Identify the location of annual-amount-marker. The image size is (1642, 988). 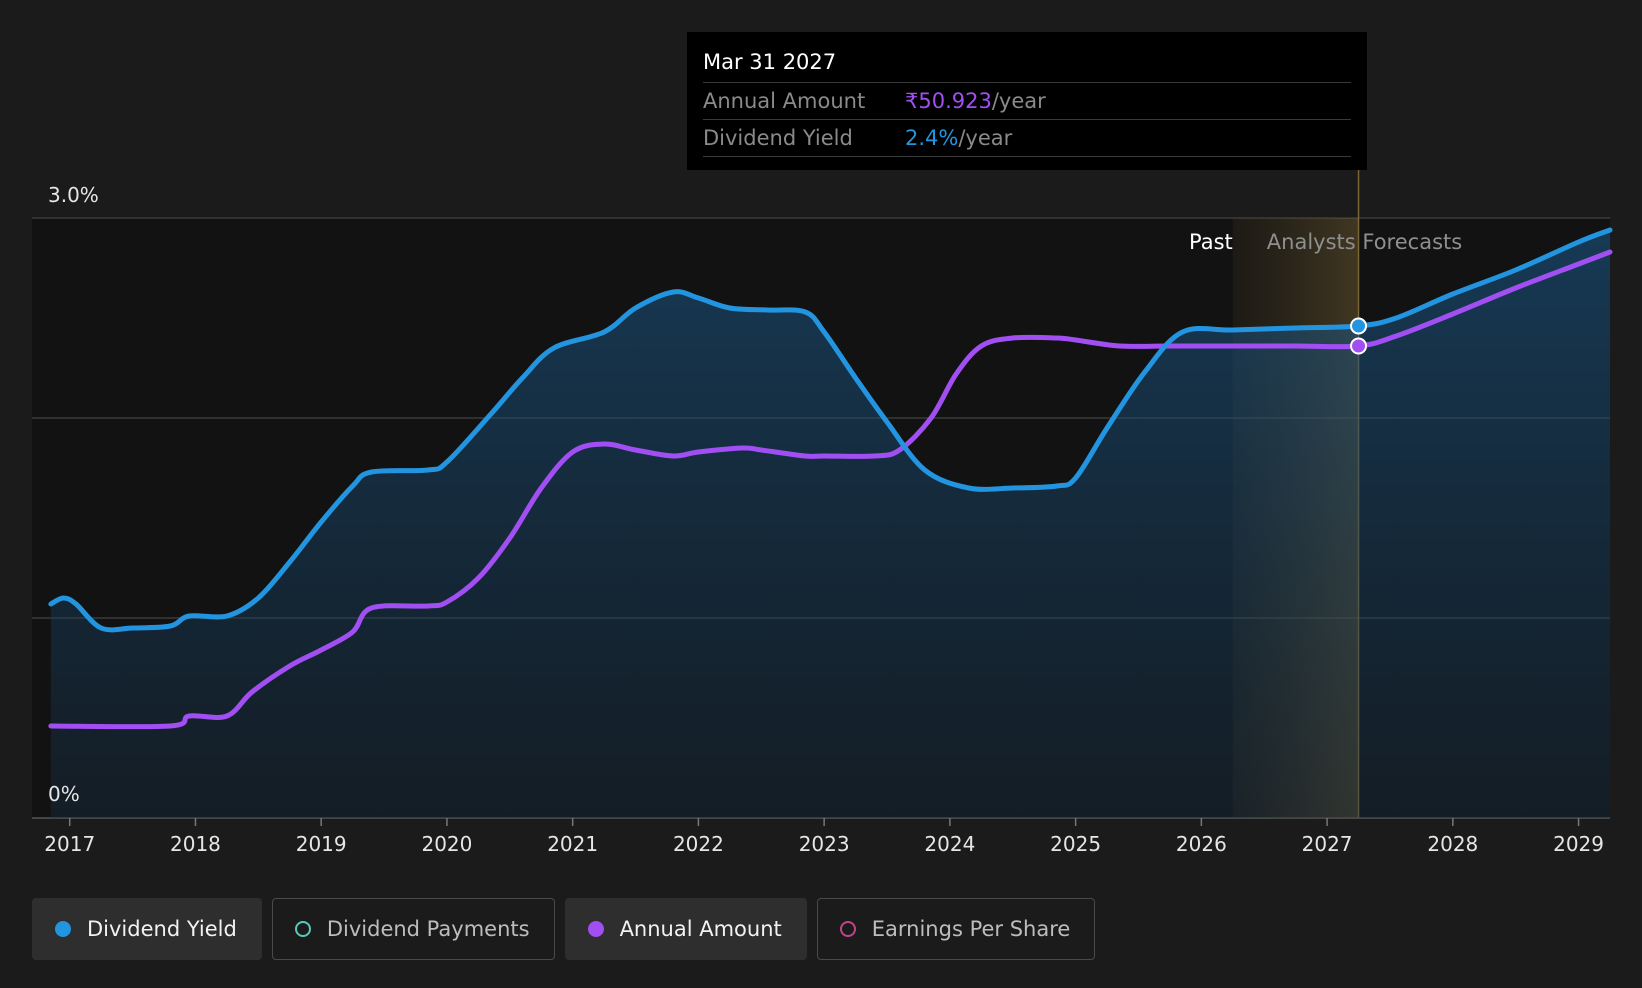
(1359, 346).